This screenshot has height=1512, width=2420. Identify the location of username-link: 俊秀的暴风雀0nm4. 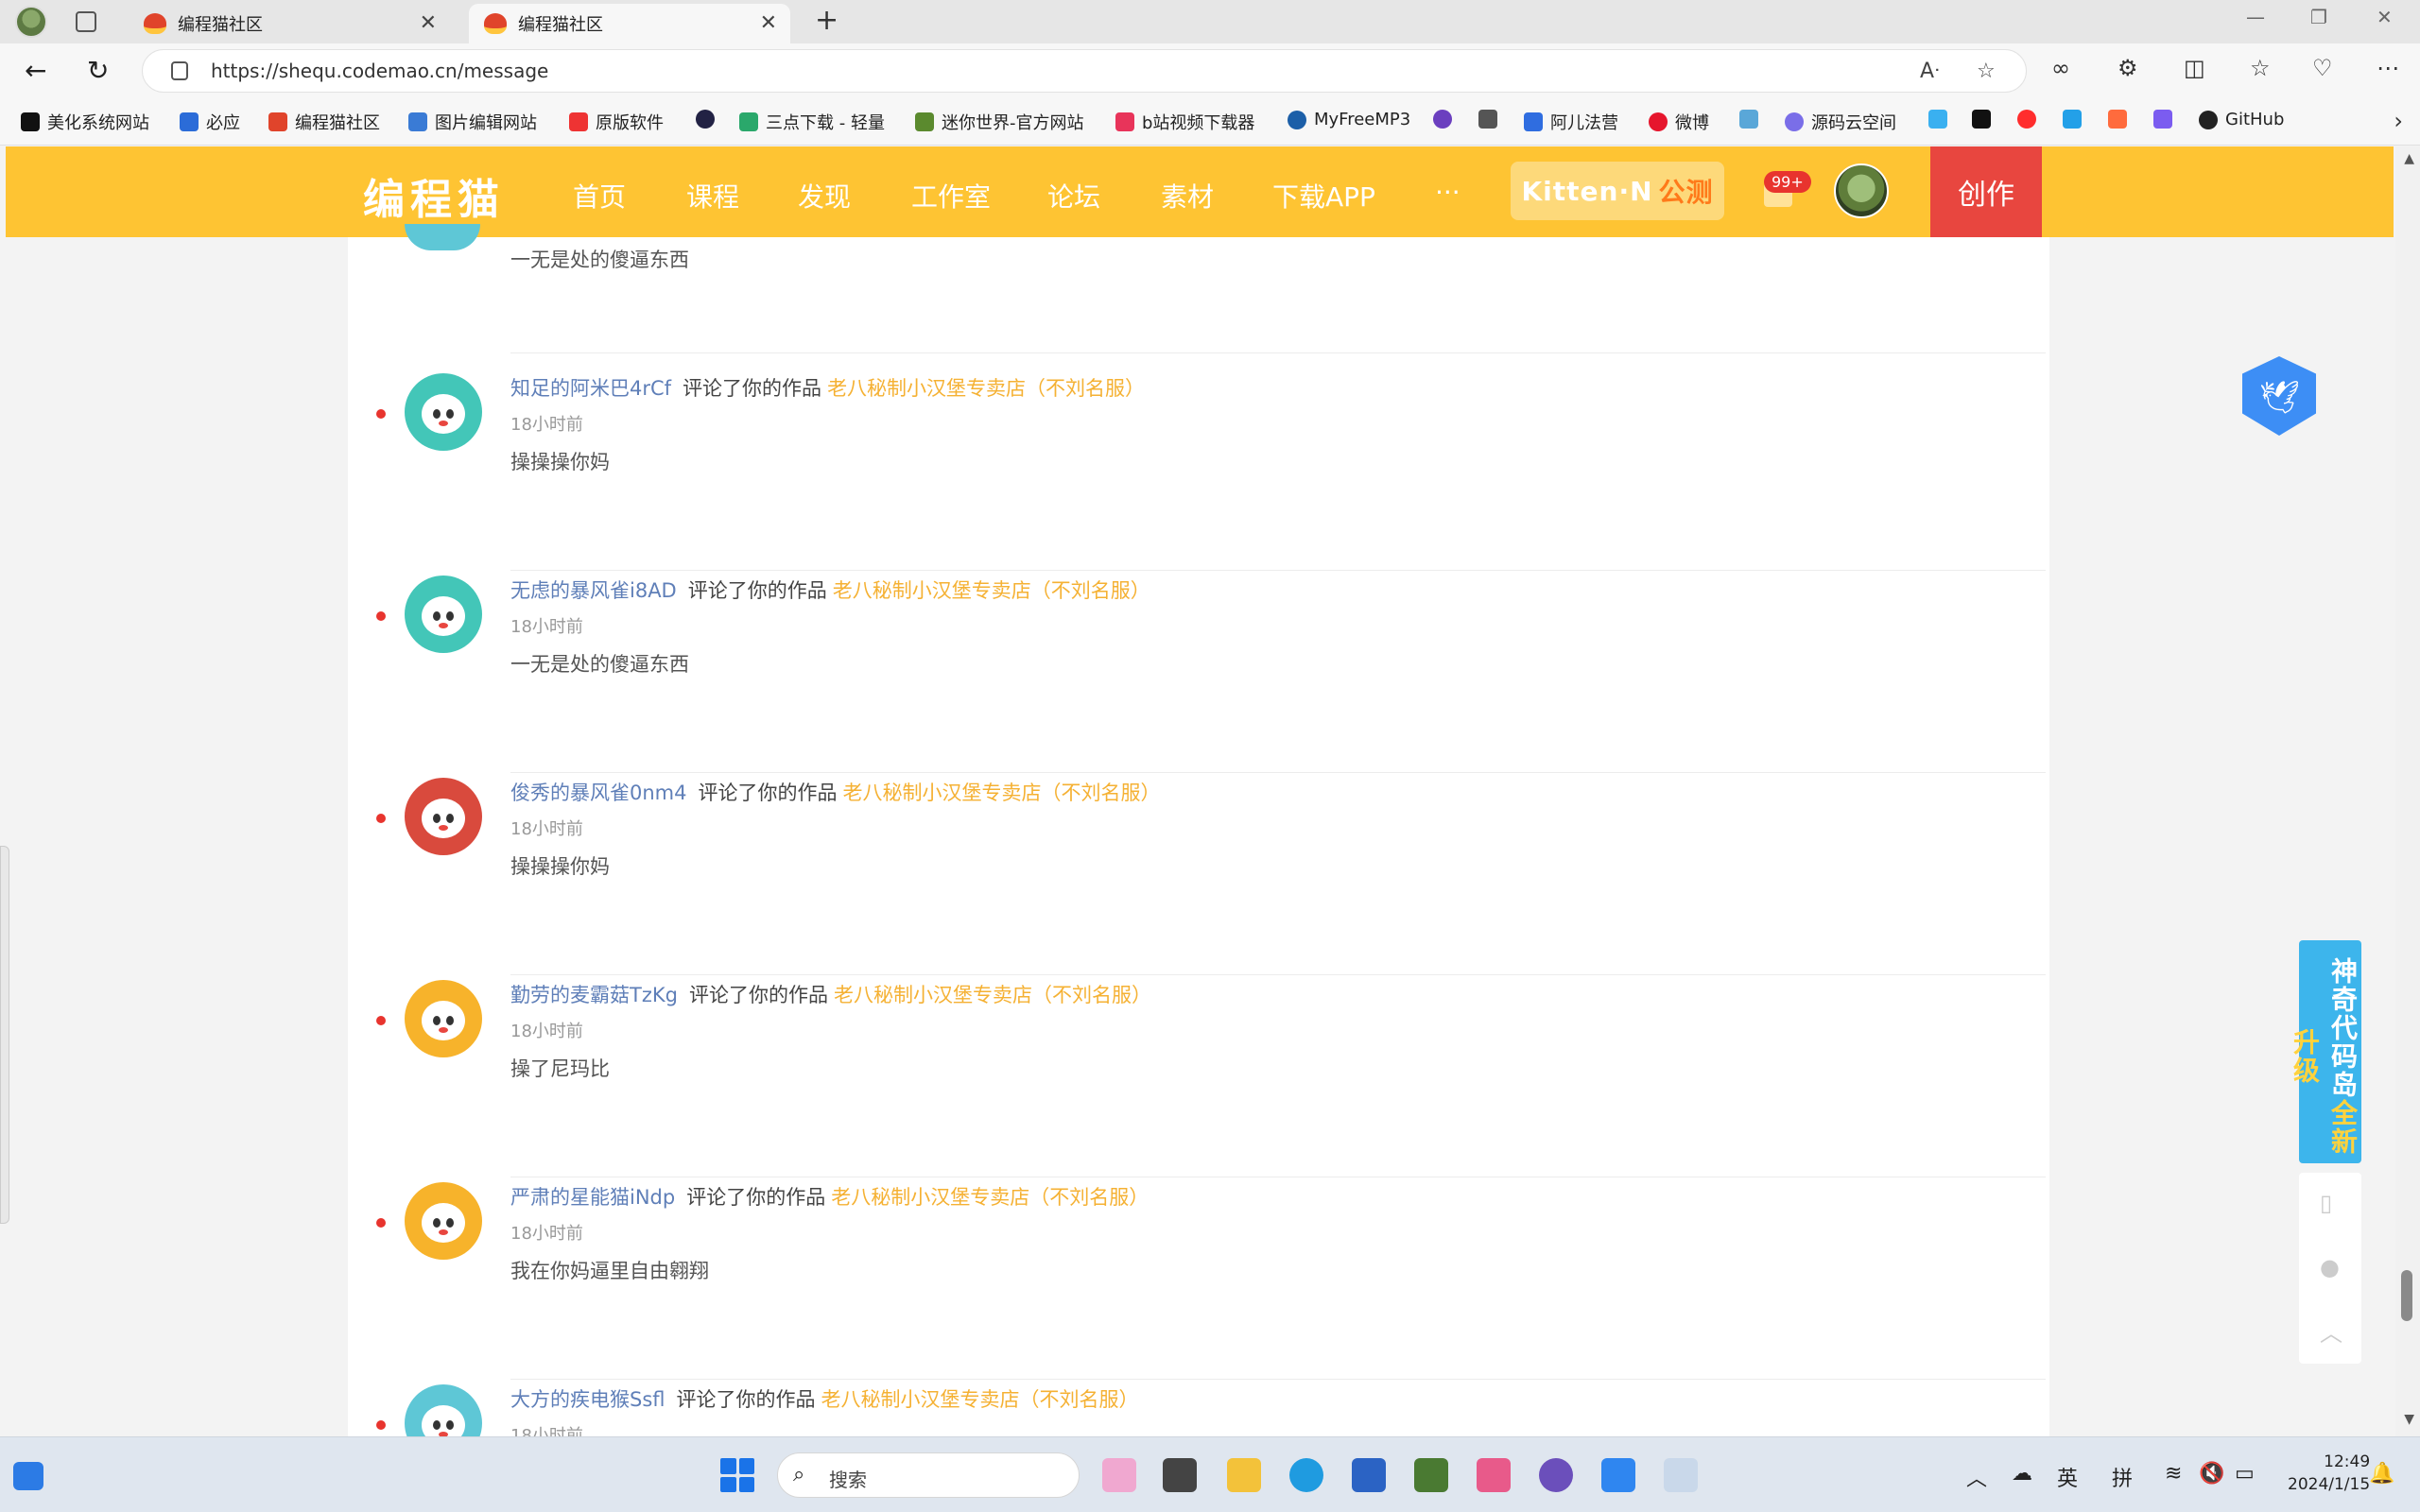
(598, 793).